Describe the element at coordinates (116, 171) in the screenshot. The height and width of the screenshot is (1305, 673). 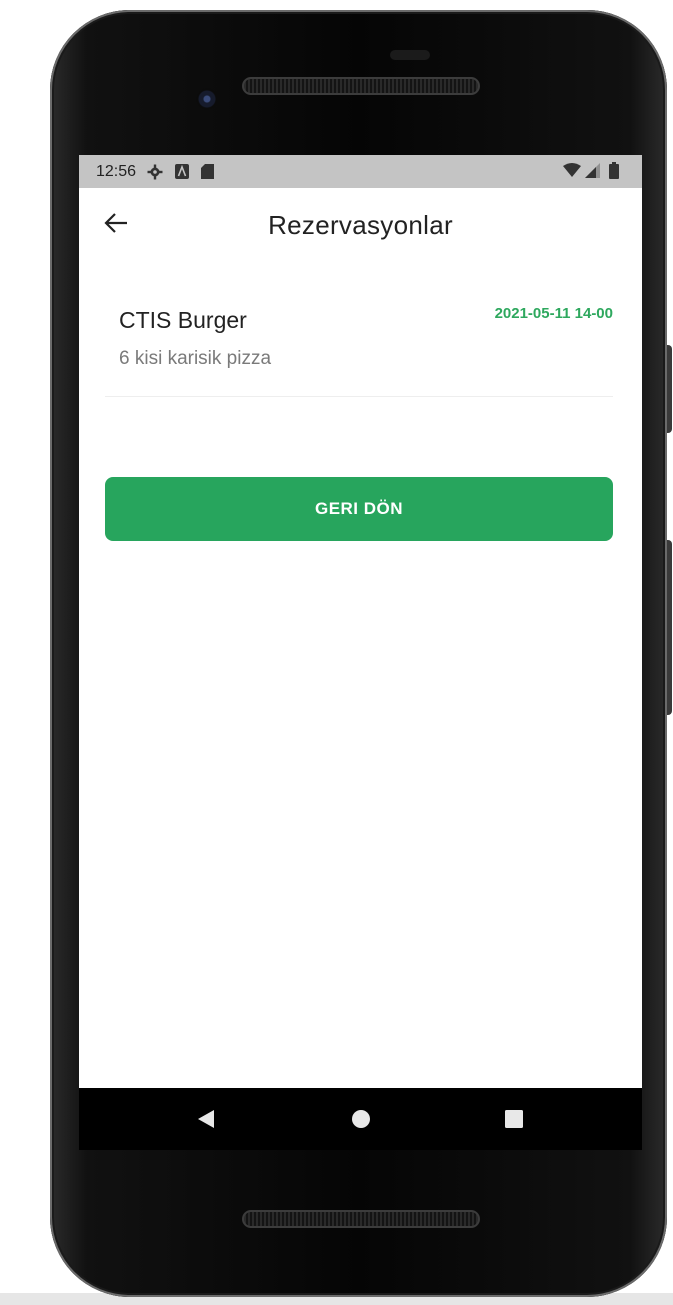
I see `status-time: 12:56` at that location.